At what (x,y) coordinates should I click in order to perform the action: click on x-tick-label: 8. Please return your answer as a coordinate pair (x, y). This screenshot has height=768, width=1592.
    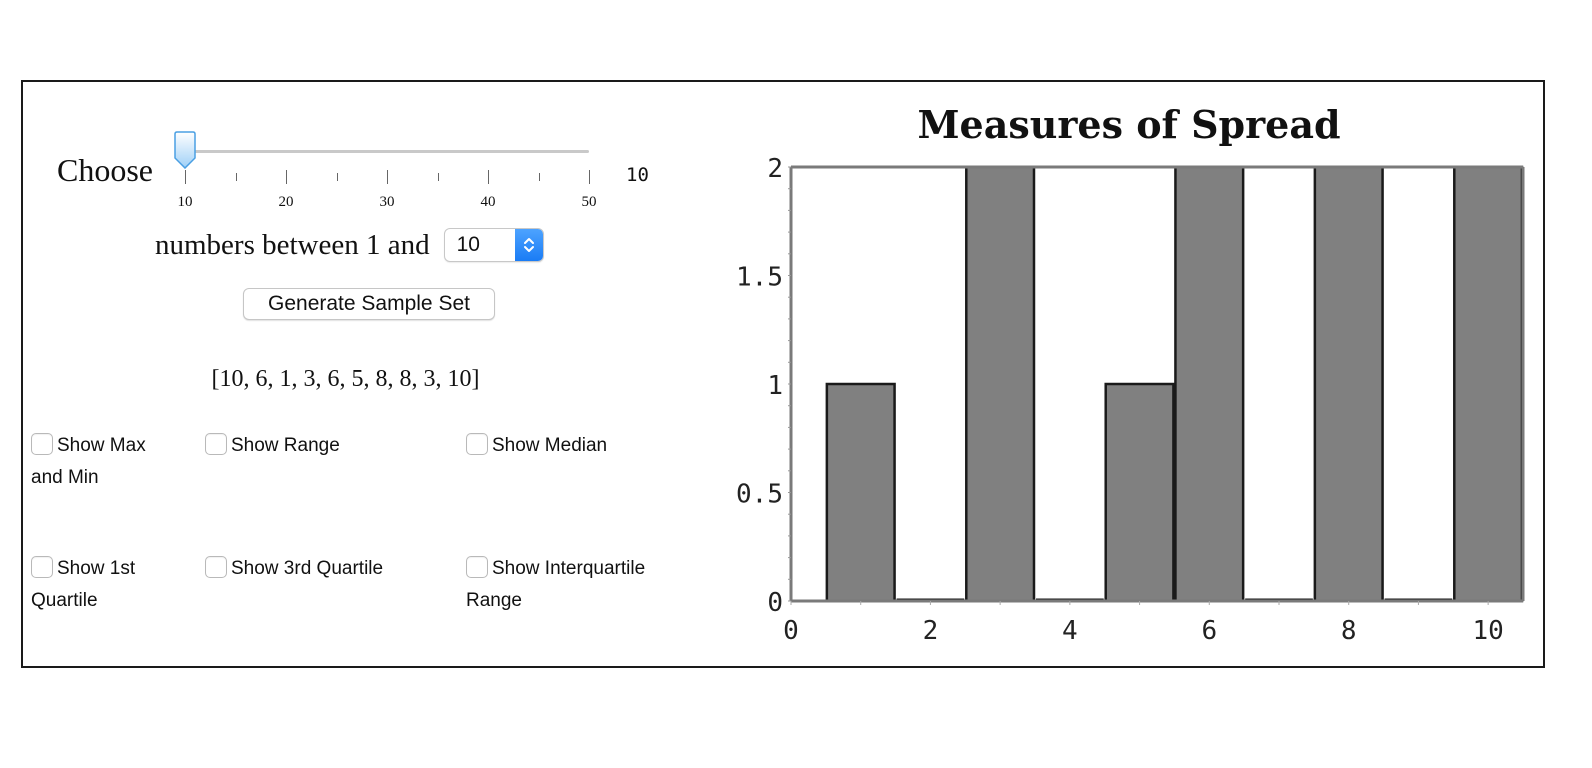
    Looking at the image, I should click on (1349, 631).